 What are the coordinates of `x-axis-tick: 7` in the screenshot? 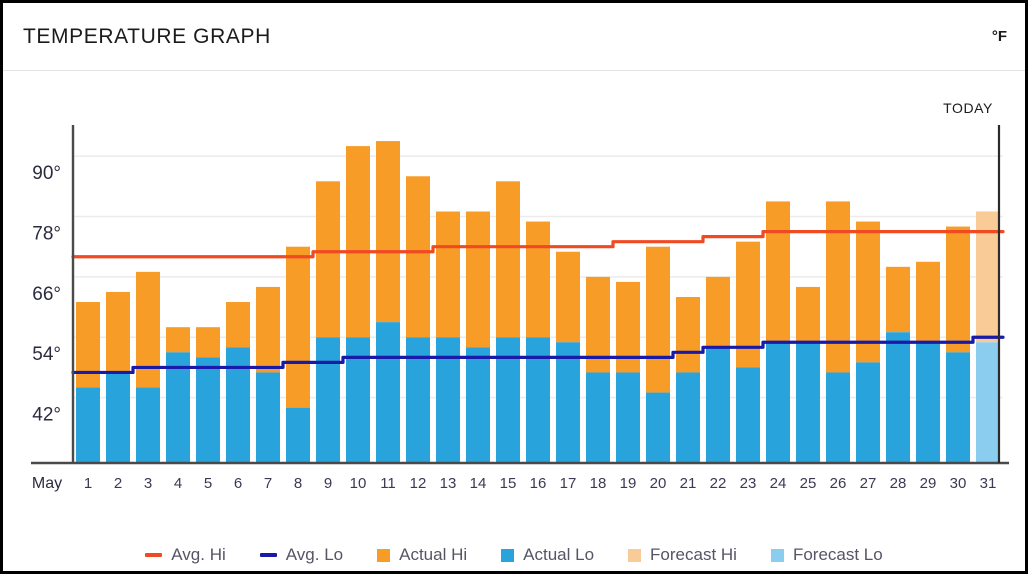 It's located at (268, 483).